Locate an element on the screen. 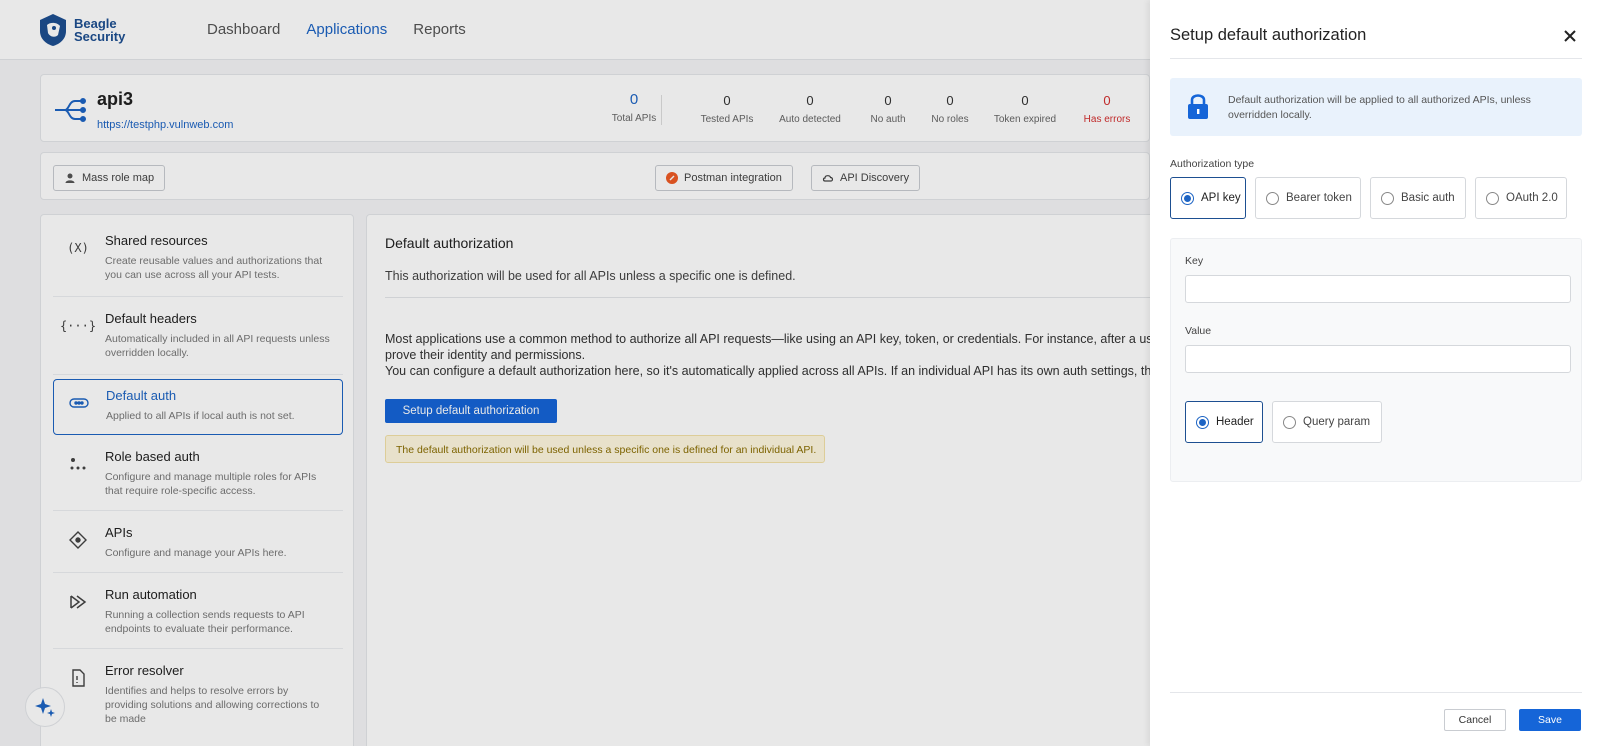  auth-type-label: Bearer token is located at coordinates (1319, 198).